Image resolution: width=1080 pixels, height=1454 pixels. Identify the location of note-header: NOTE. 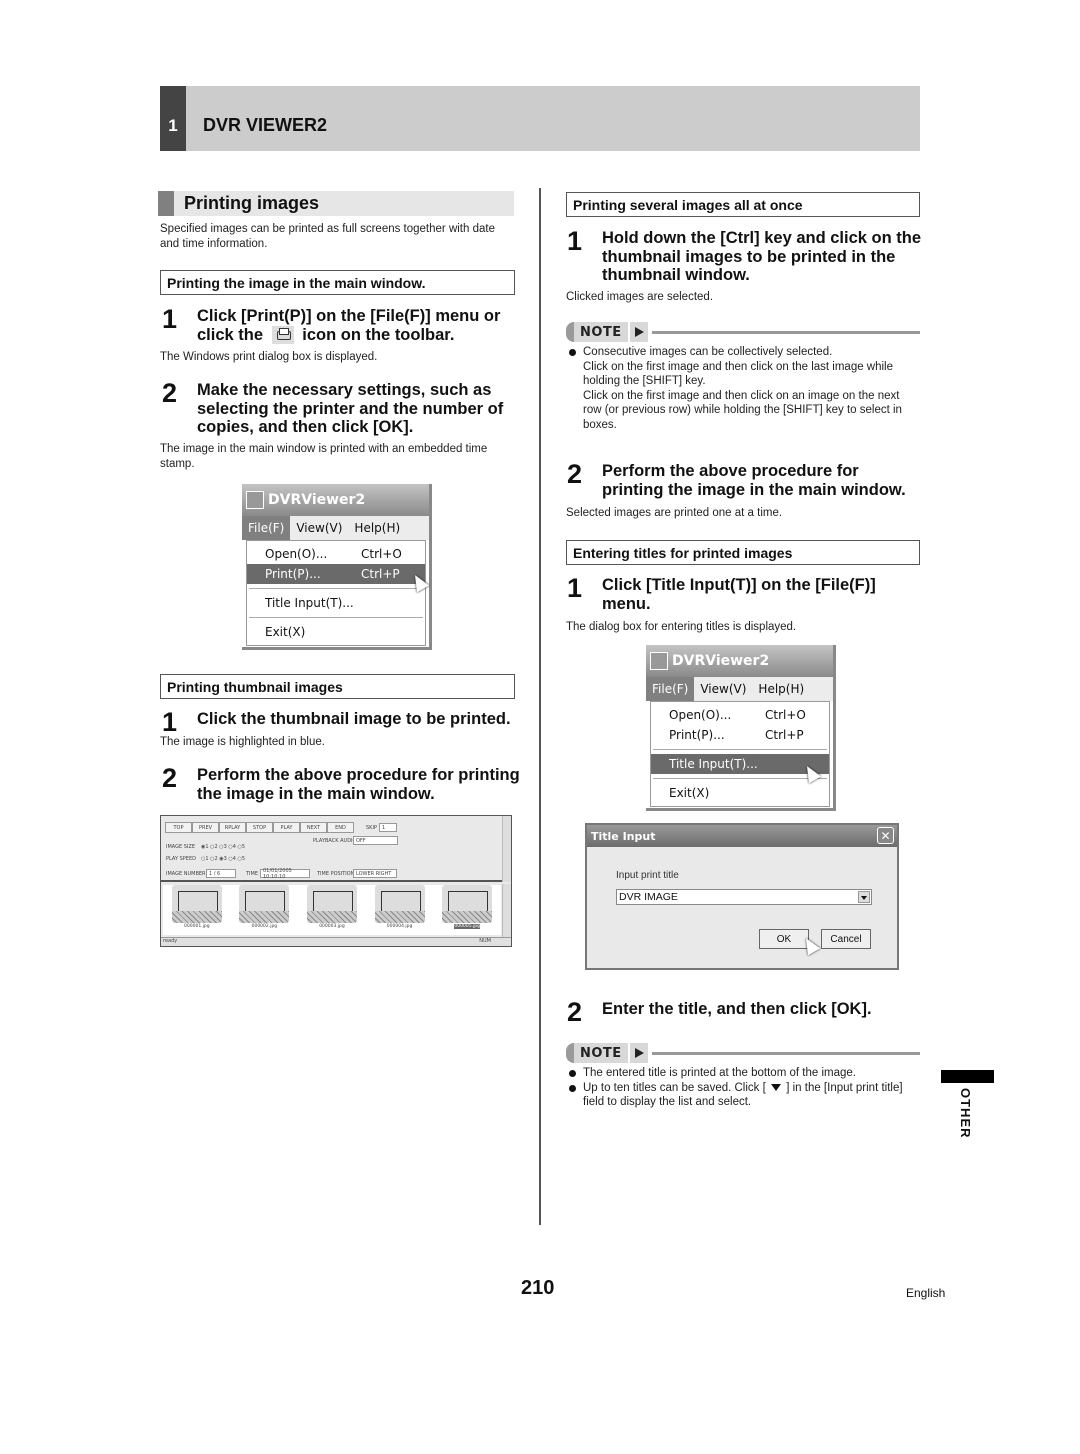
(743, 1053).